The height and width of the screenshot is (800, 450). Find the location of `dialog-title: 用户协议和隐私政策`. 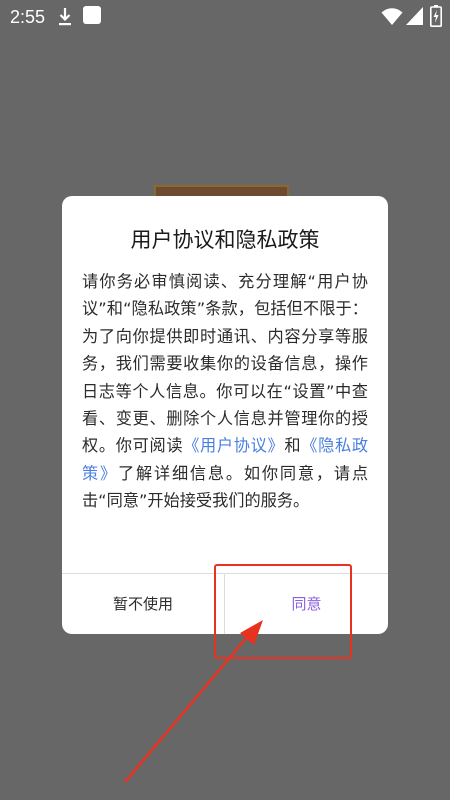

dialog-title: 用户协议和隐私政策 is located at coordinates (225, 240).